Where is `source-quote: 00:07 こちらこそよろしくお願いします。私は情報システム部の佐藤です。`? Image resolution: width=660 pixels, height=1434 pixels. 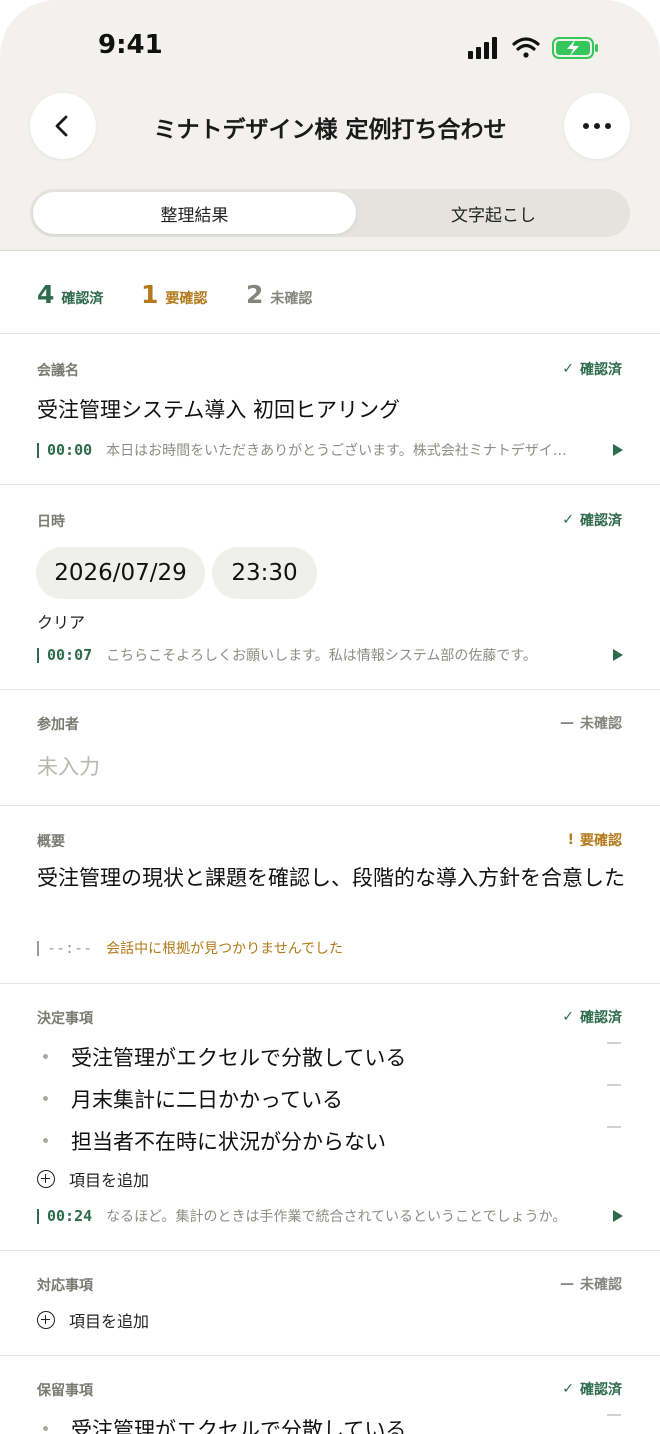
source-quote: 00:07 こちらこそよろしくお願いします。私は情報システム部の佐藤です。 is located at coordinates (332, 655).